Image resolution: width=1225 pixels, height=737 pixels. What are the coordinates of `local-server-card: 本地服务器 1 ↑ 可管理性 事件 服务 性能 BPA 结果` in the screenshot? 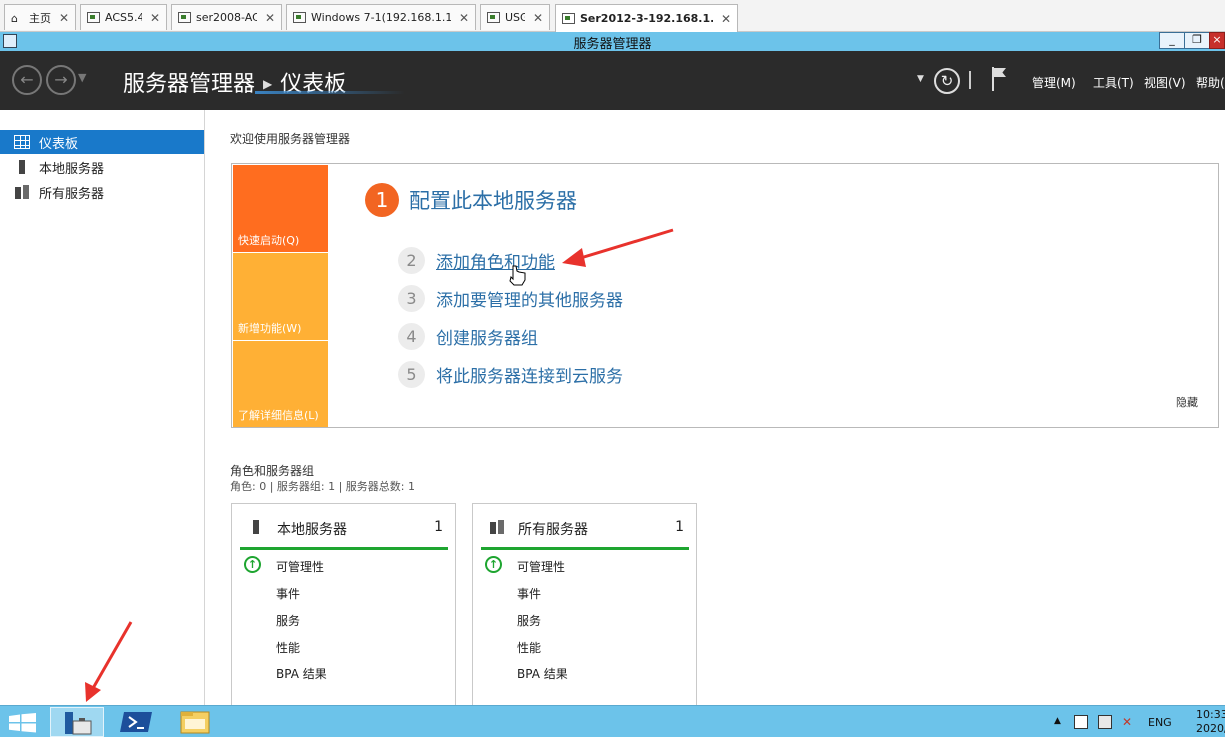 It's located at (343, 608).